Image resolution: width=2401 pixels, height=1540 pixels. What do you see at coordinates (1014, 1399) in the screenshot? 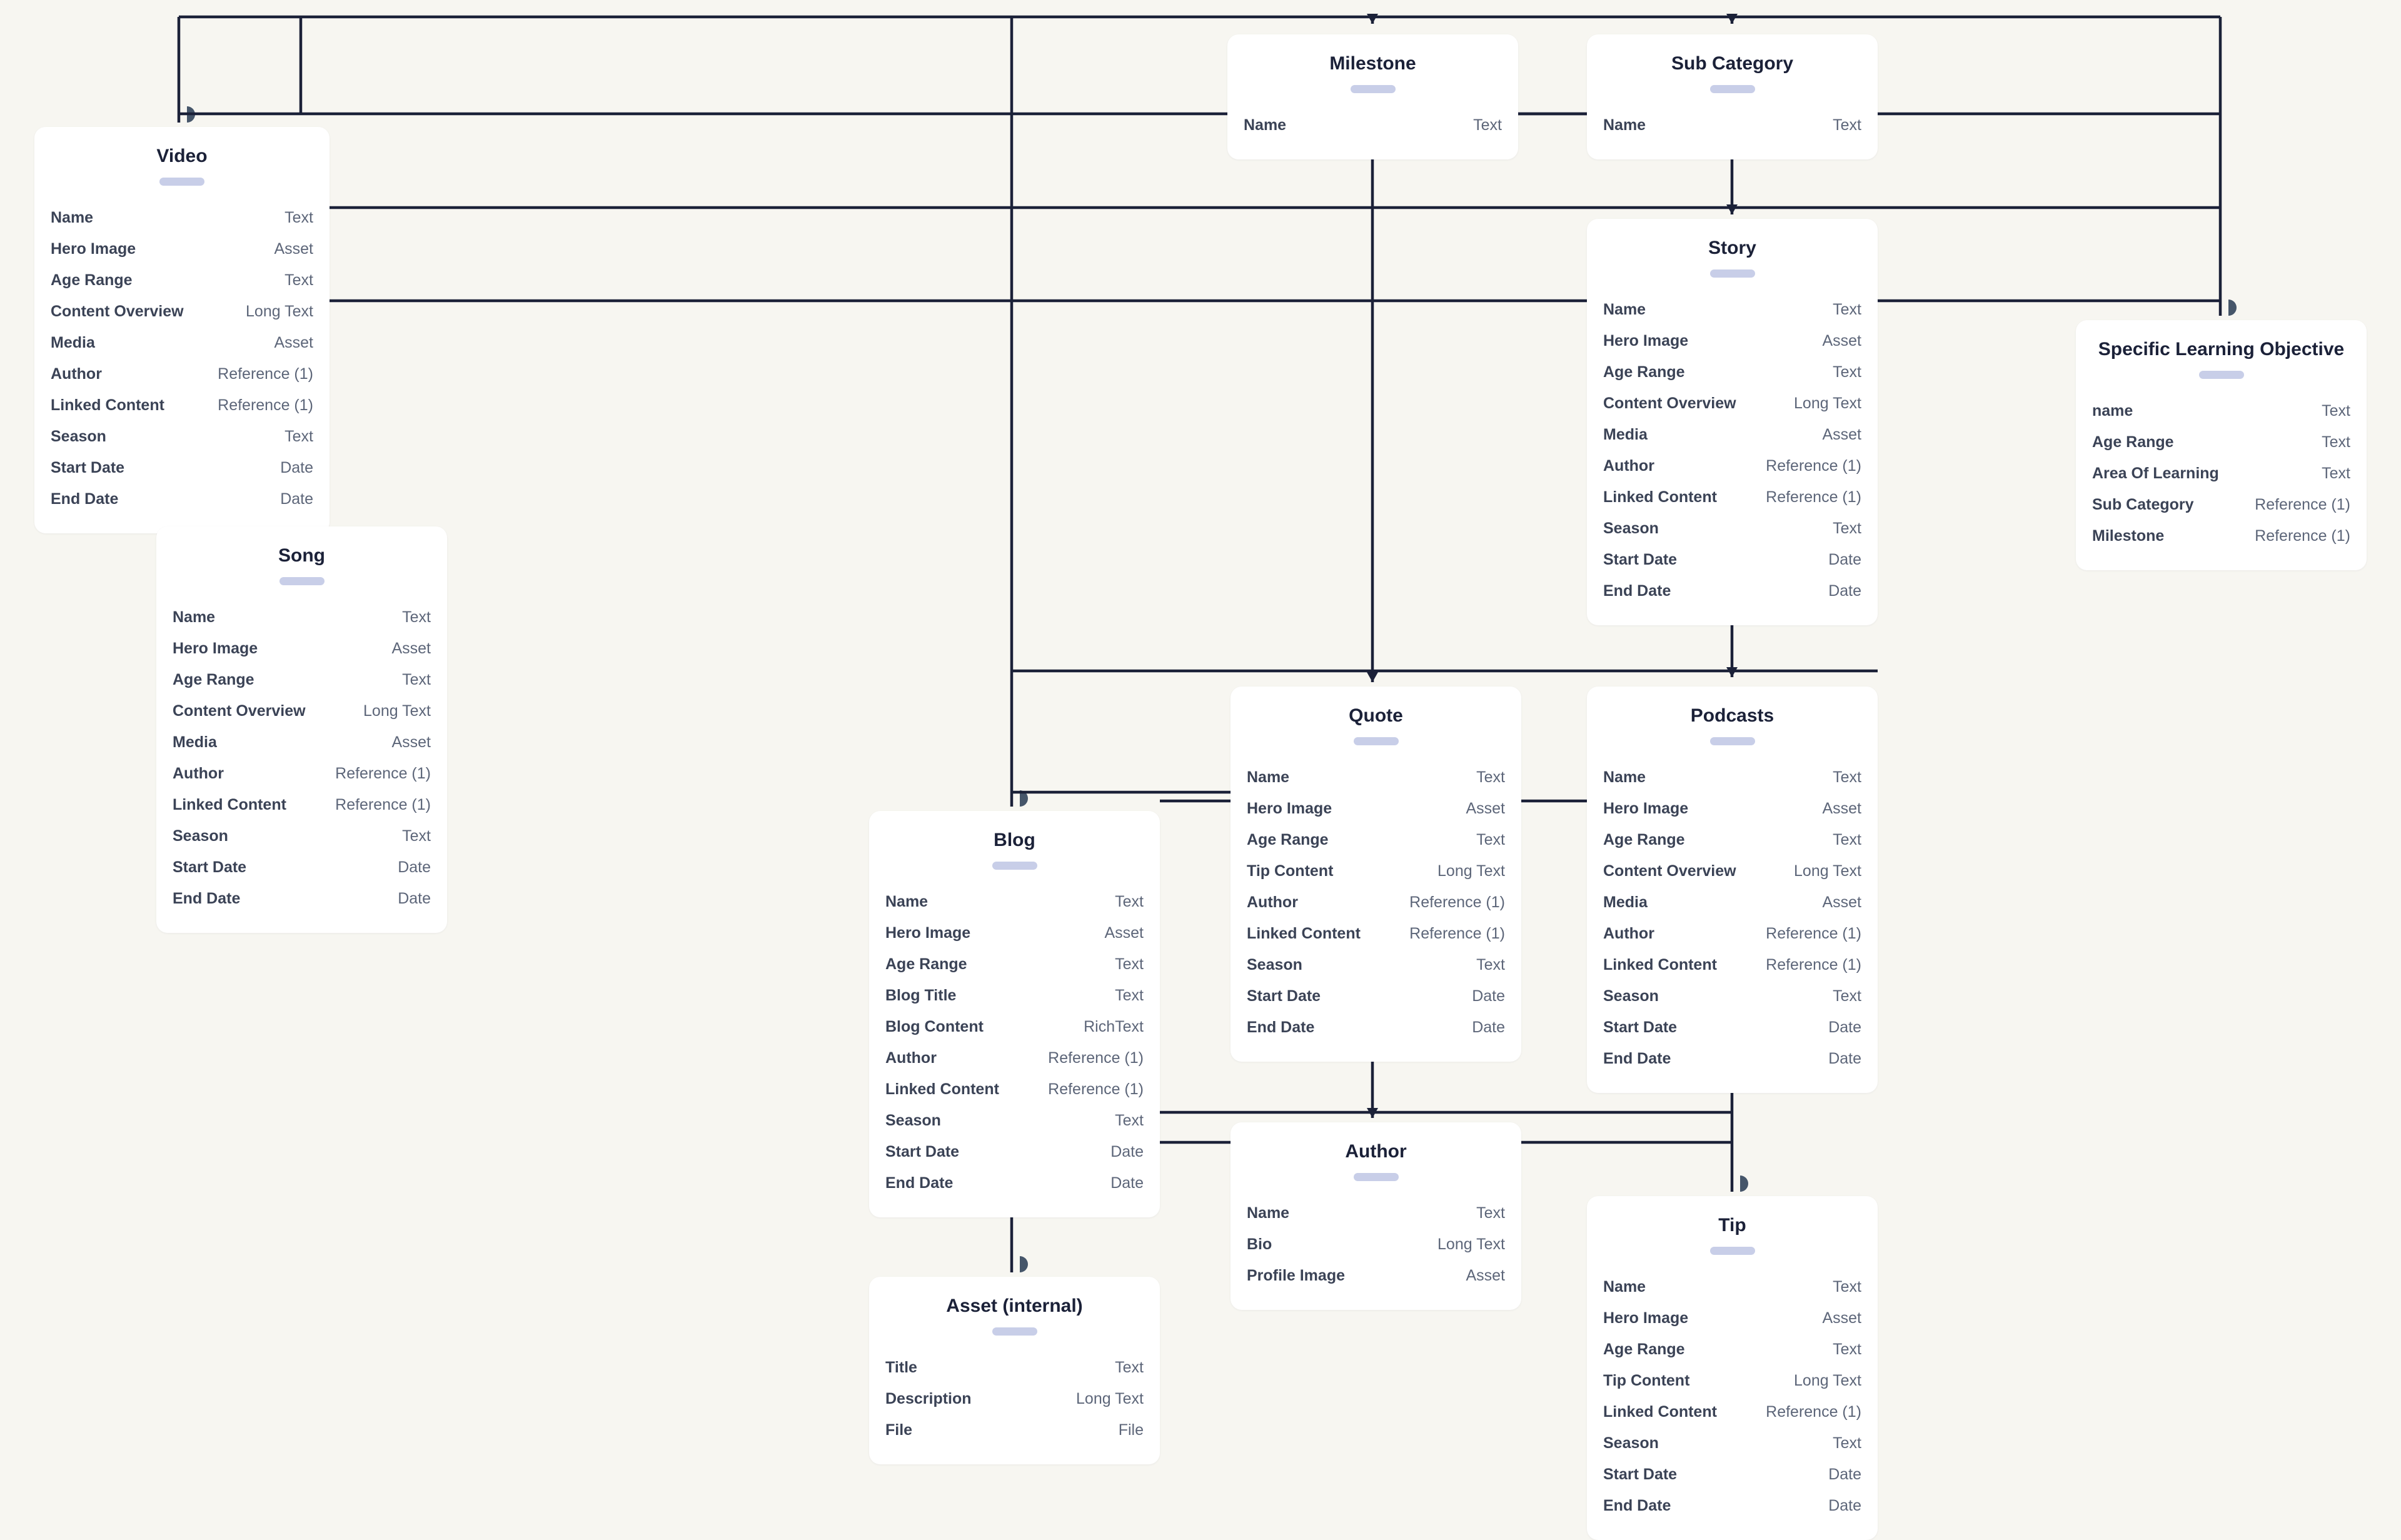
I see `entity-field-row: Description Long Text` at bounding box center [1014, 1399].